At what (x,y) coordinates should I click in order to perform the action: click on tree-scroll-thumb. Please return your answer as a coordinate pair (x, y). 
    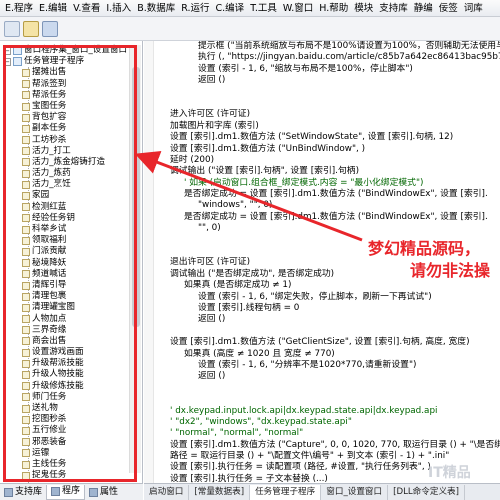
    Looking at the image, I should click on (136, 197).